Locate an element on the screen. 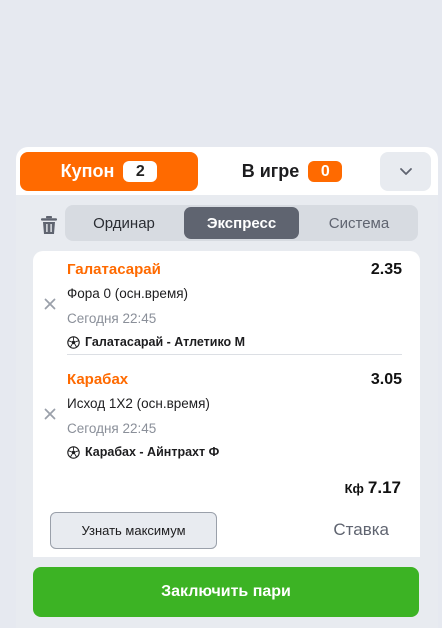 This screenshot has width=442, height=628. bet-type-switch: Ординар Экспресс Система is located at coordinates (241, 223).